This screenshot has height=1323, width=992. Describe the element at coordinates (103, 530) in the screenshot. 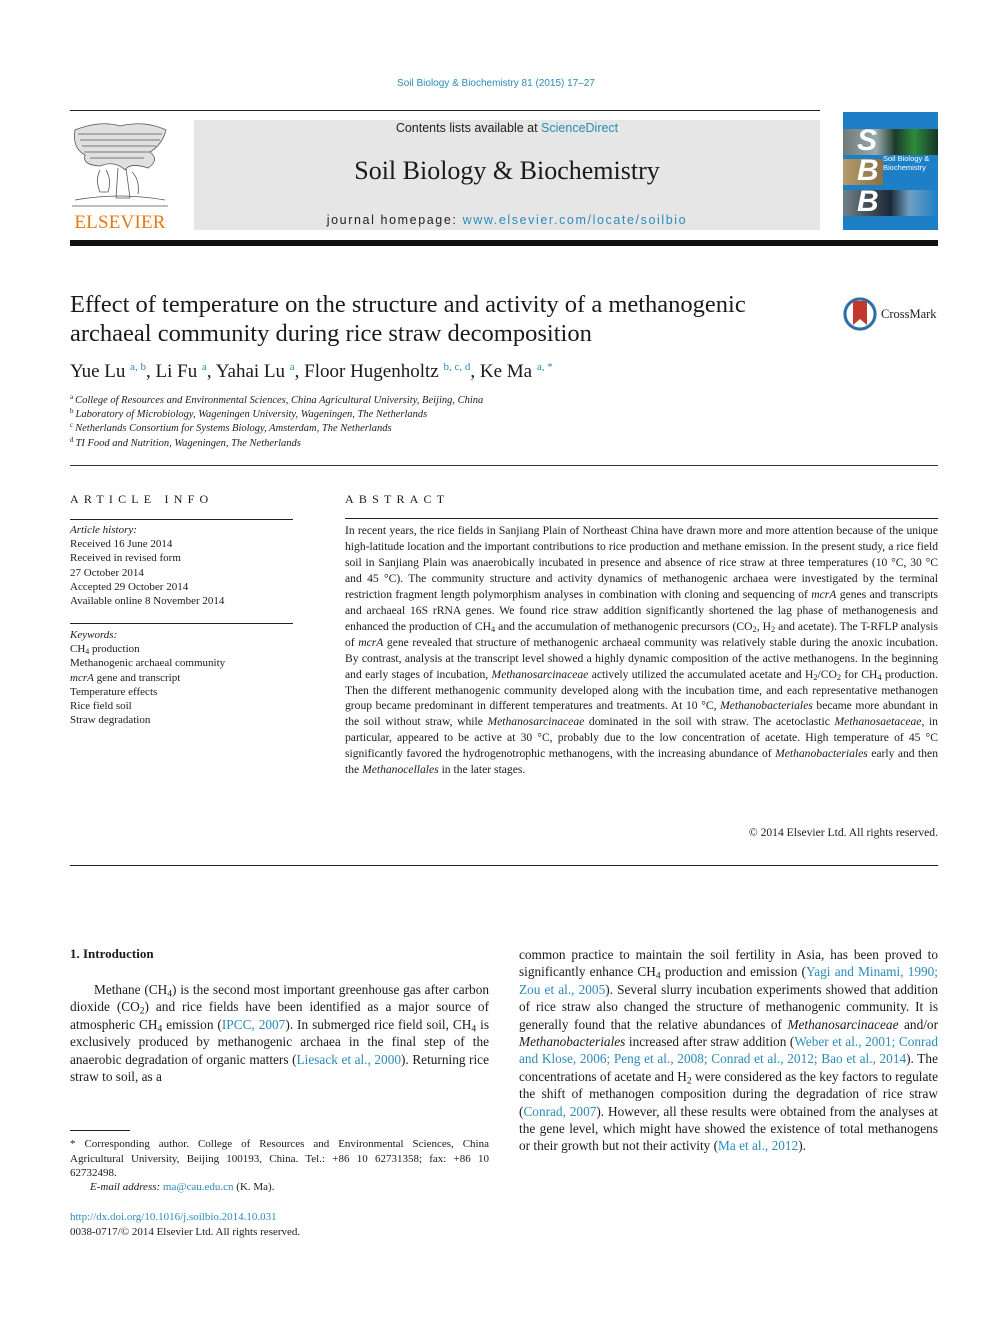

I see `history-label: Article history:` at that location.